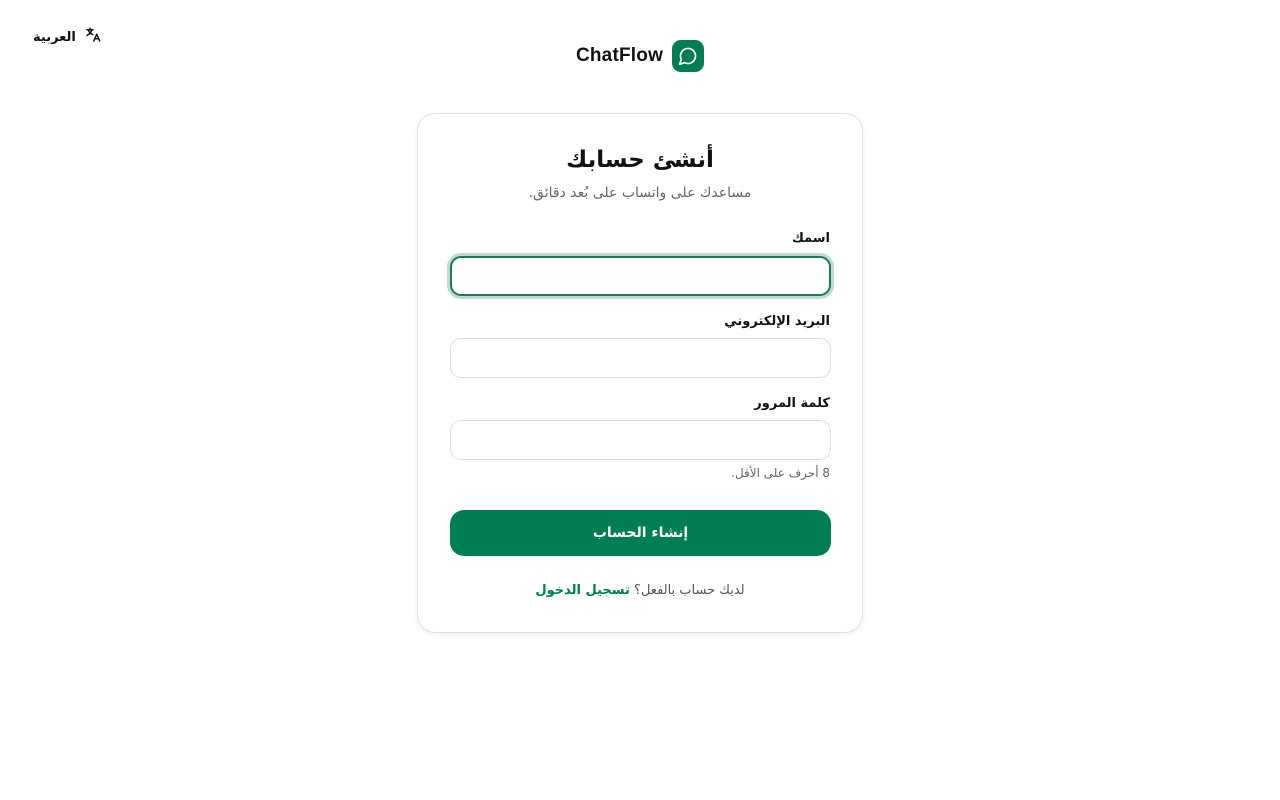 Image resolution: width=1280 pixels, height=800 pixels. What do you see at coordinates (777, 321) in the screenshot?
I see `email-label: البريد الإلكتروني` at bounding box center [777, 321].